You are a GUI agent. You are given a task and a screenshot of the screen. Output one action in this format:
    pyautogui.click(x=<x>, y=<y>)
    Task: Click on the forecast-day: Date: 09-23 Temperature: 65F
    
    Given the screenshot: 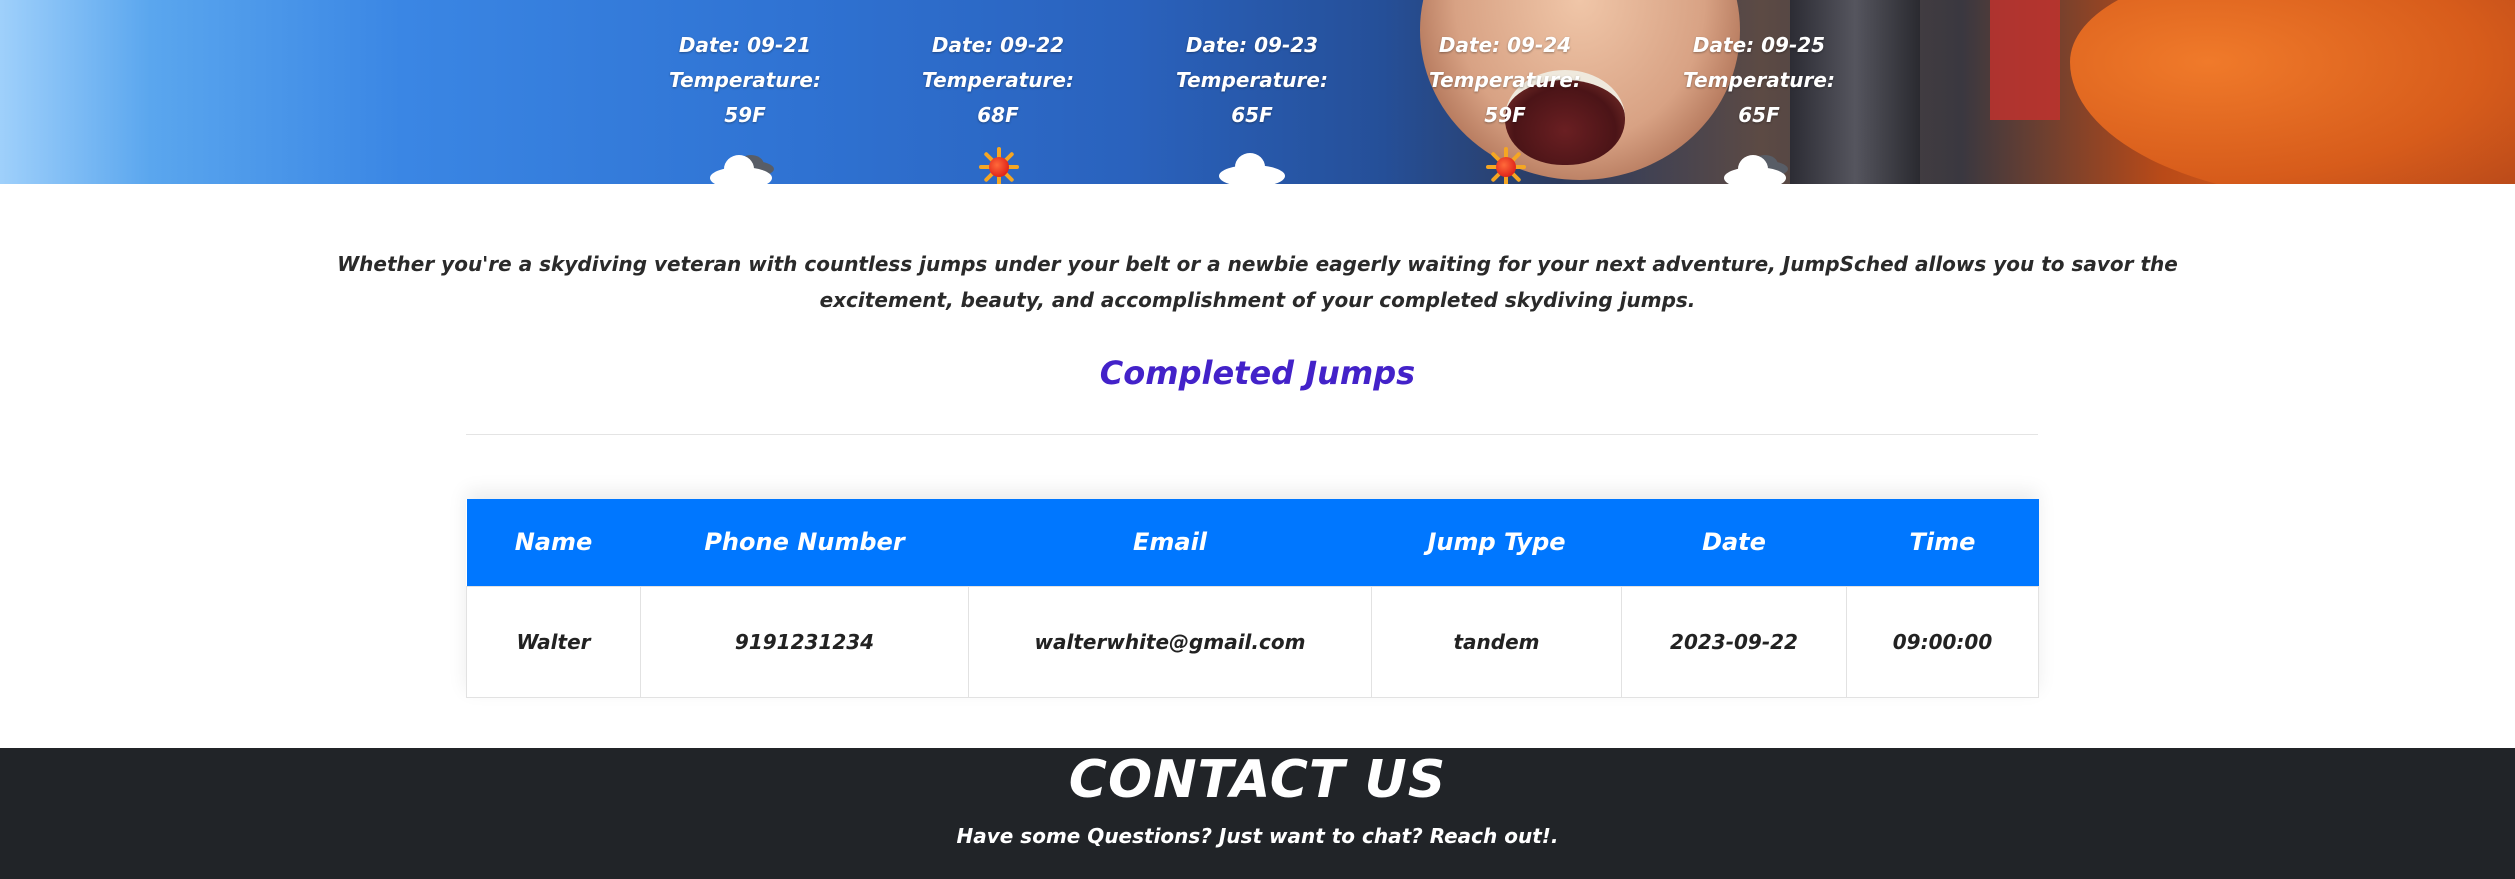 What is the action you would take?
    pyautogui.click(x=1252, y=106)
    